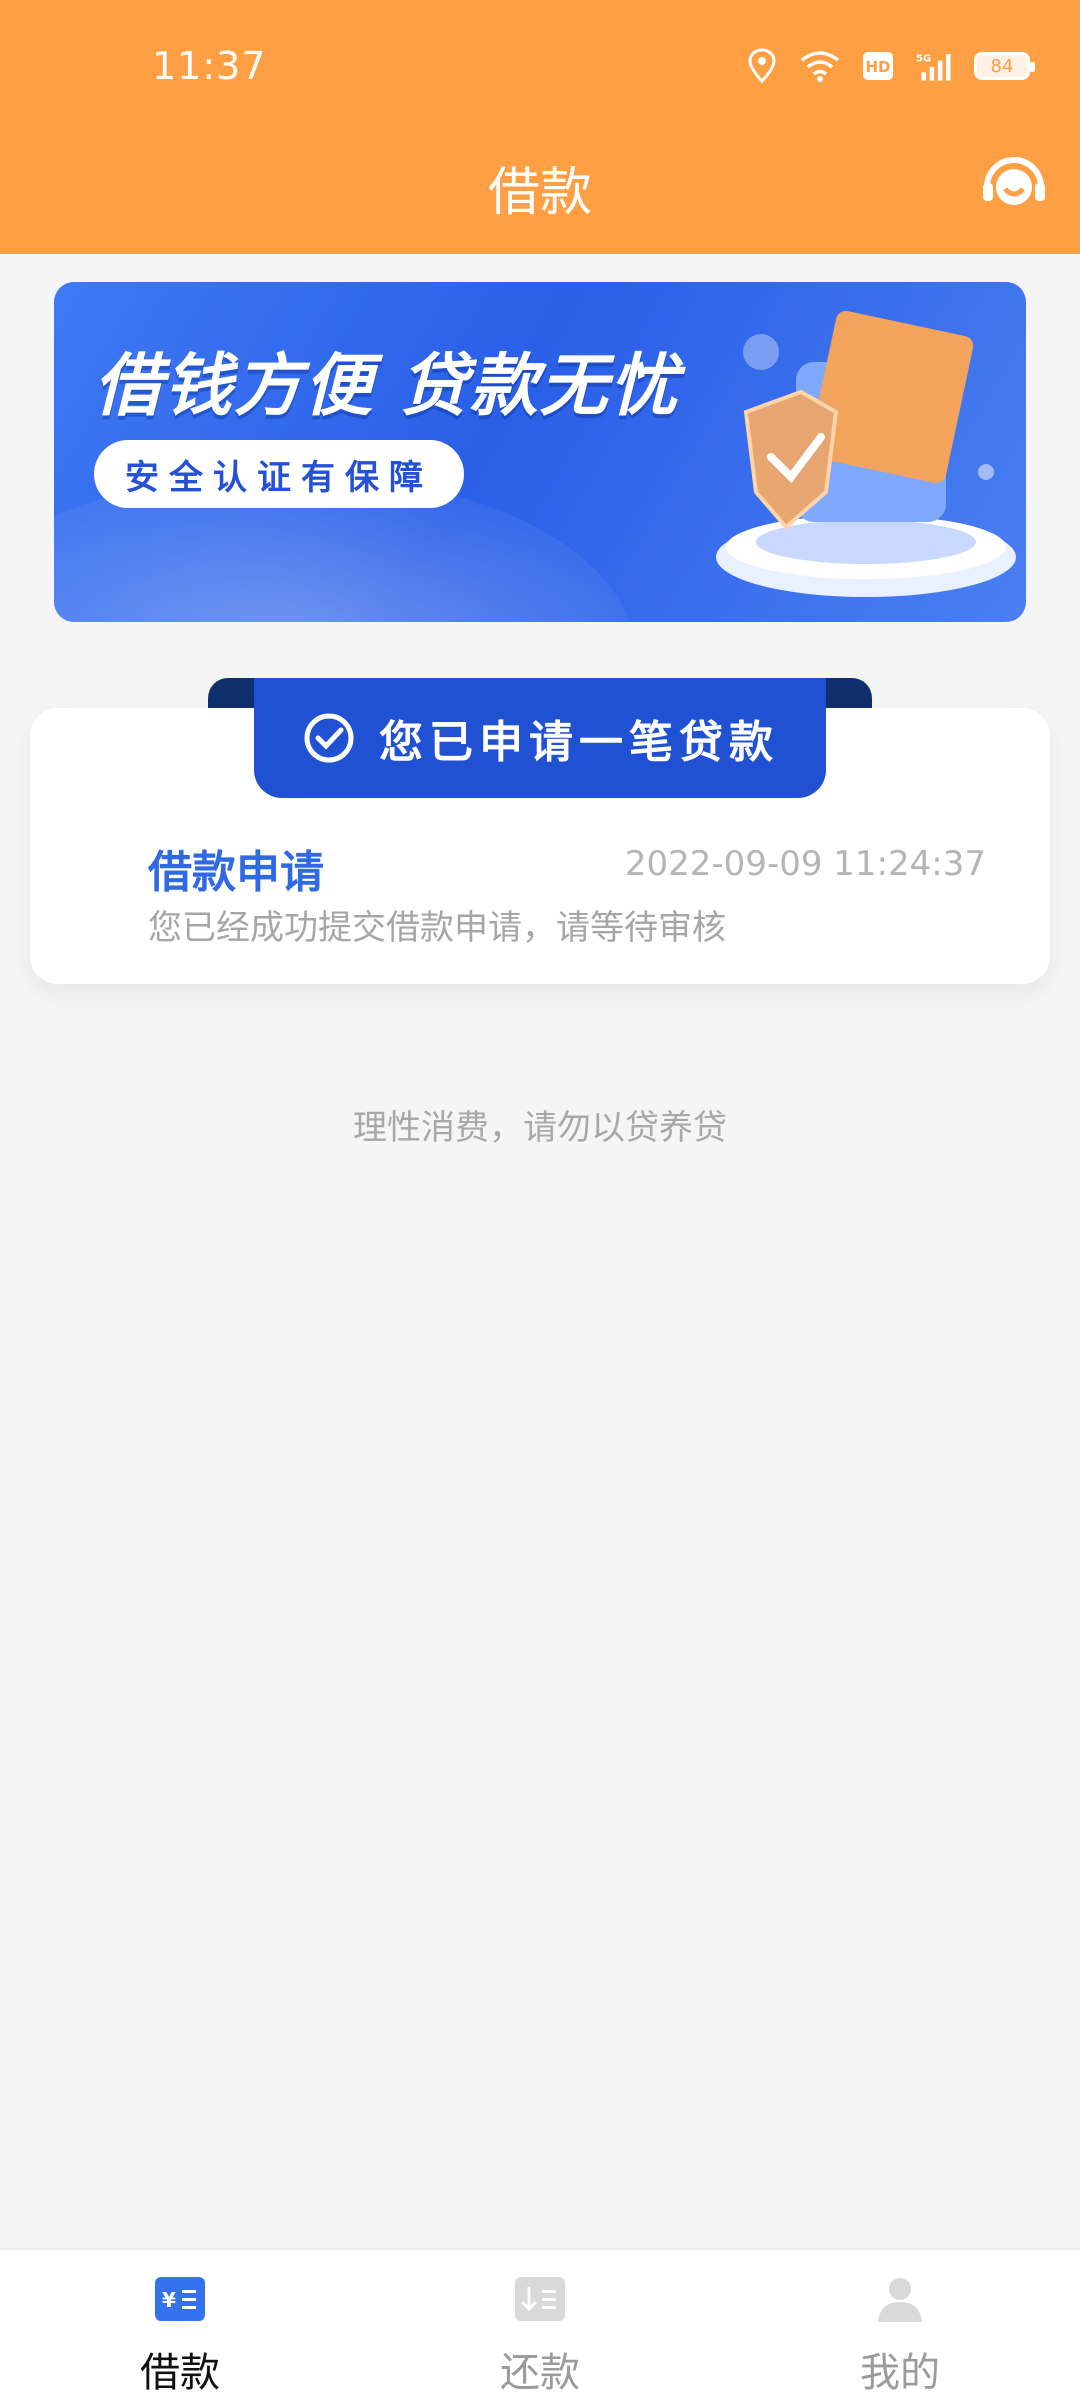 Image resolution: width=1080 pixels, height=2400 pixels. Describe the element at coordinates (805, 864) in the screenshot. I see `application-datetime: 2022-09-09 11:24:37` at that location.